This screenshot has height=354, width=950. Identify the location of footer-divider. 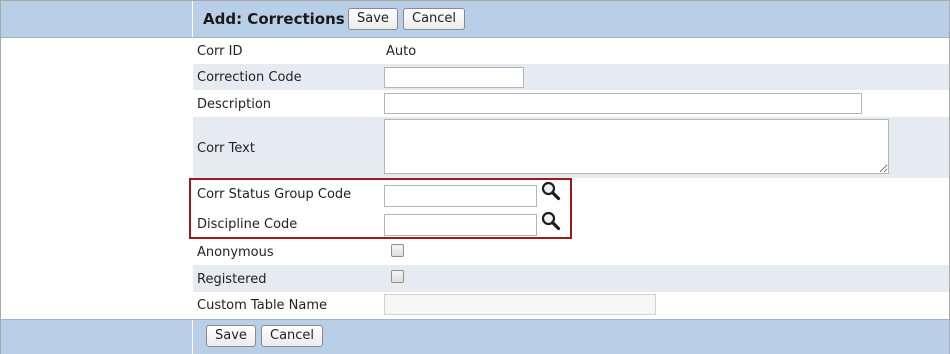
(192, 337).